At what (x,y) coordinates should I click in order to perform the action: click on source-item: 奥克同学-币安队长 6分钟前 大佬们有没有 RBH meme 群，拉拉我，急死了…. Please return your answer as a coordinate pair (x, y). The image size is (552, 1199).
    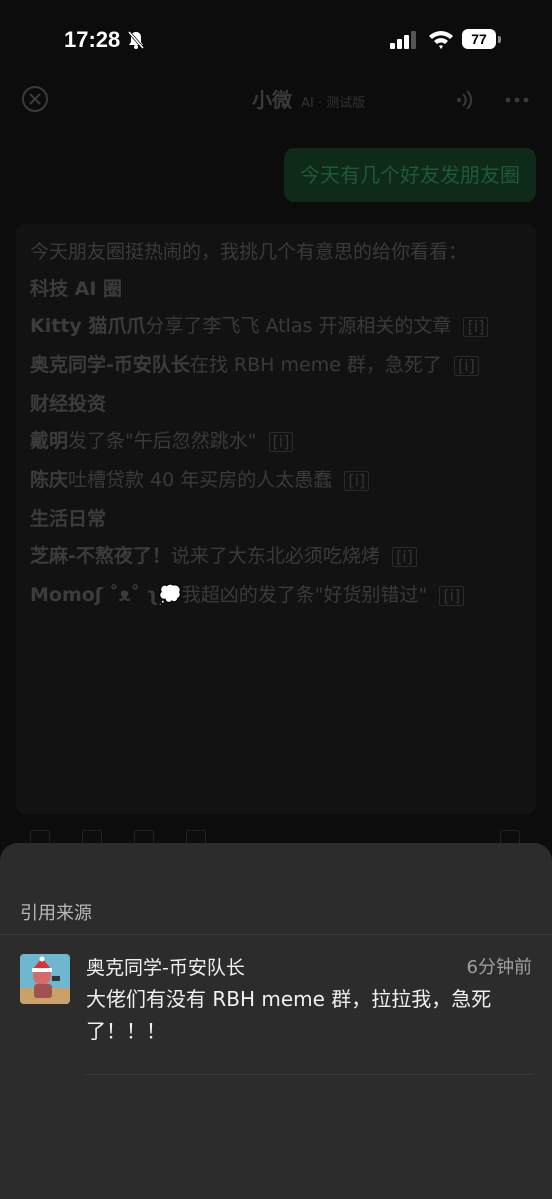
    Looking at the image, I should click on (276, 1005).